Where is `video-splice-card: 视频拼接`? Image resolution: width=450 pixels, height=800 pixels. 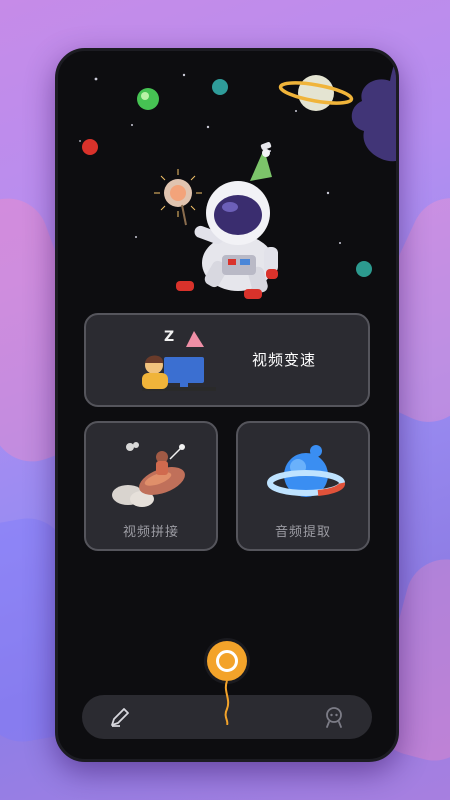
video-splice-card: 视频拼接 is located at coordinates (151, 486).